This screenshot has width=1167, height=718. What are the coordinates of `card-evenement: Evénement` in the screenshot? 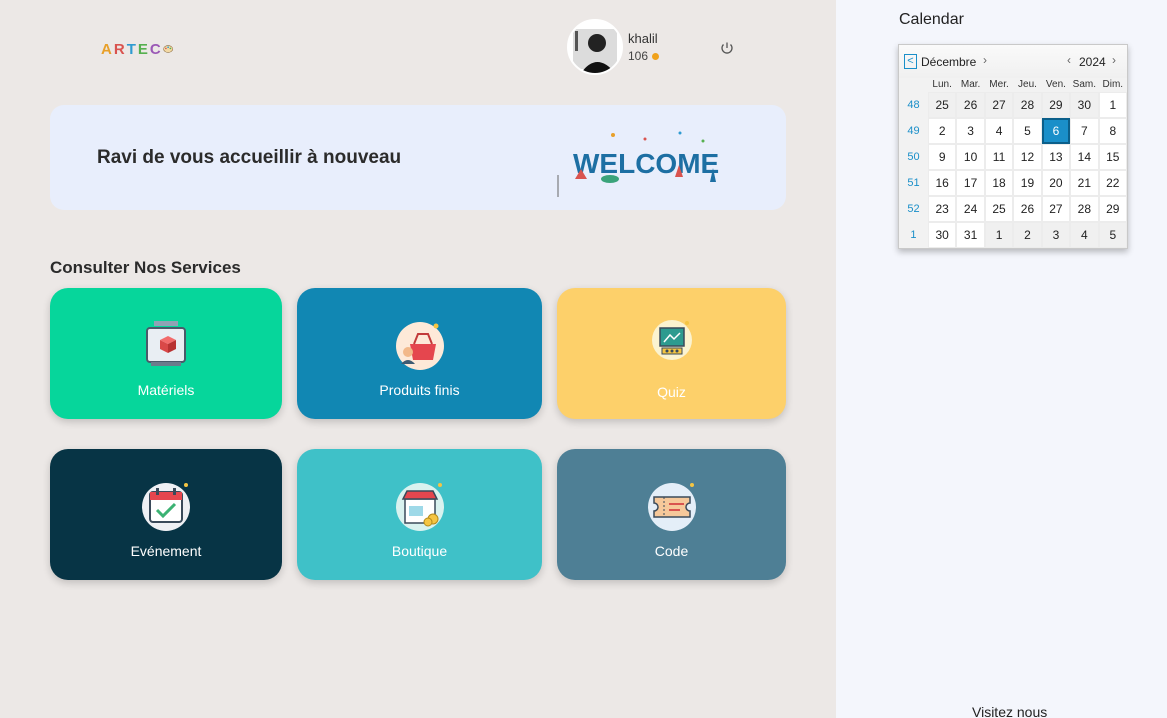 It's located at (166, 514).